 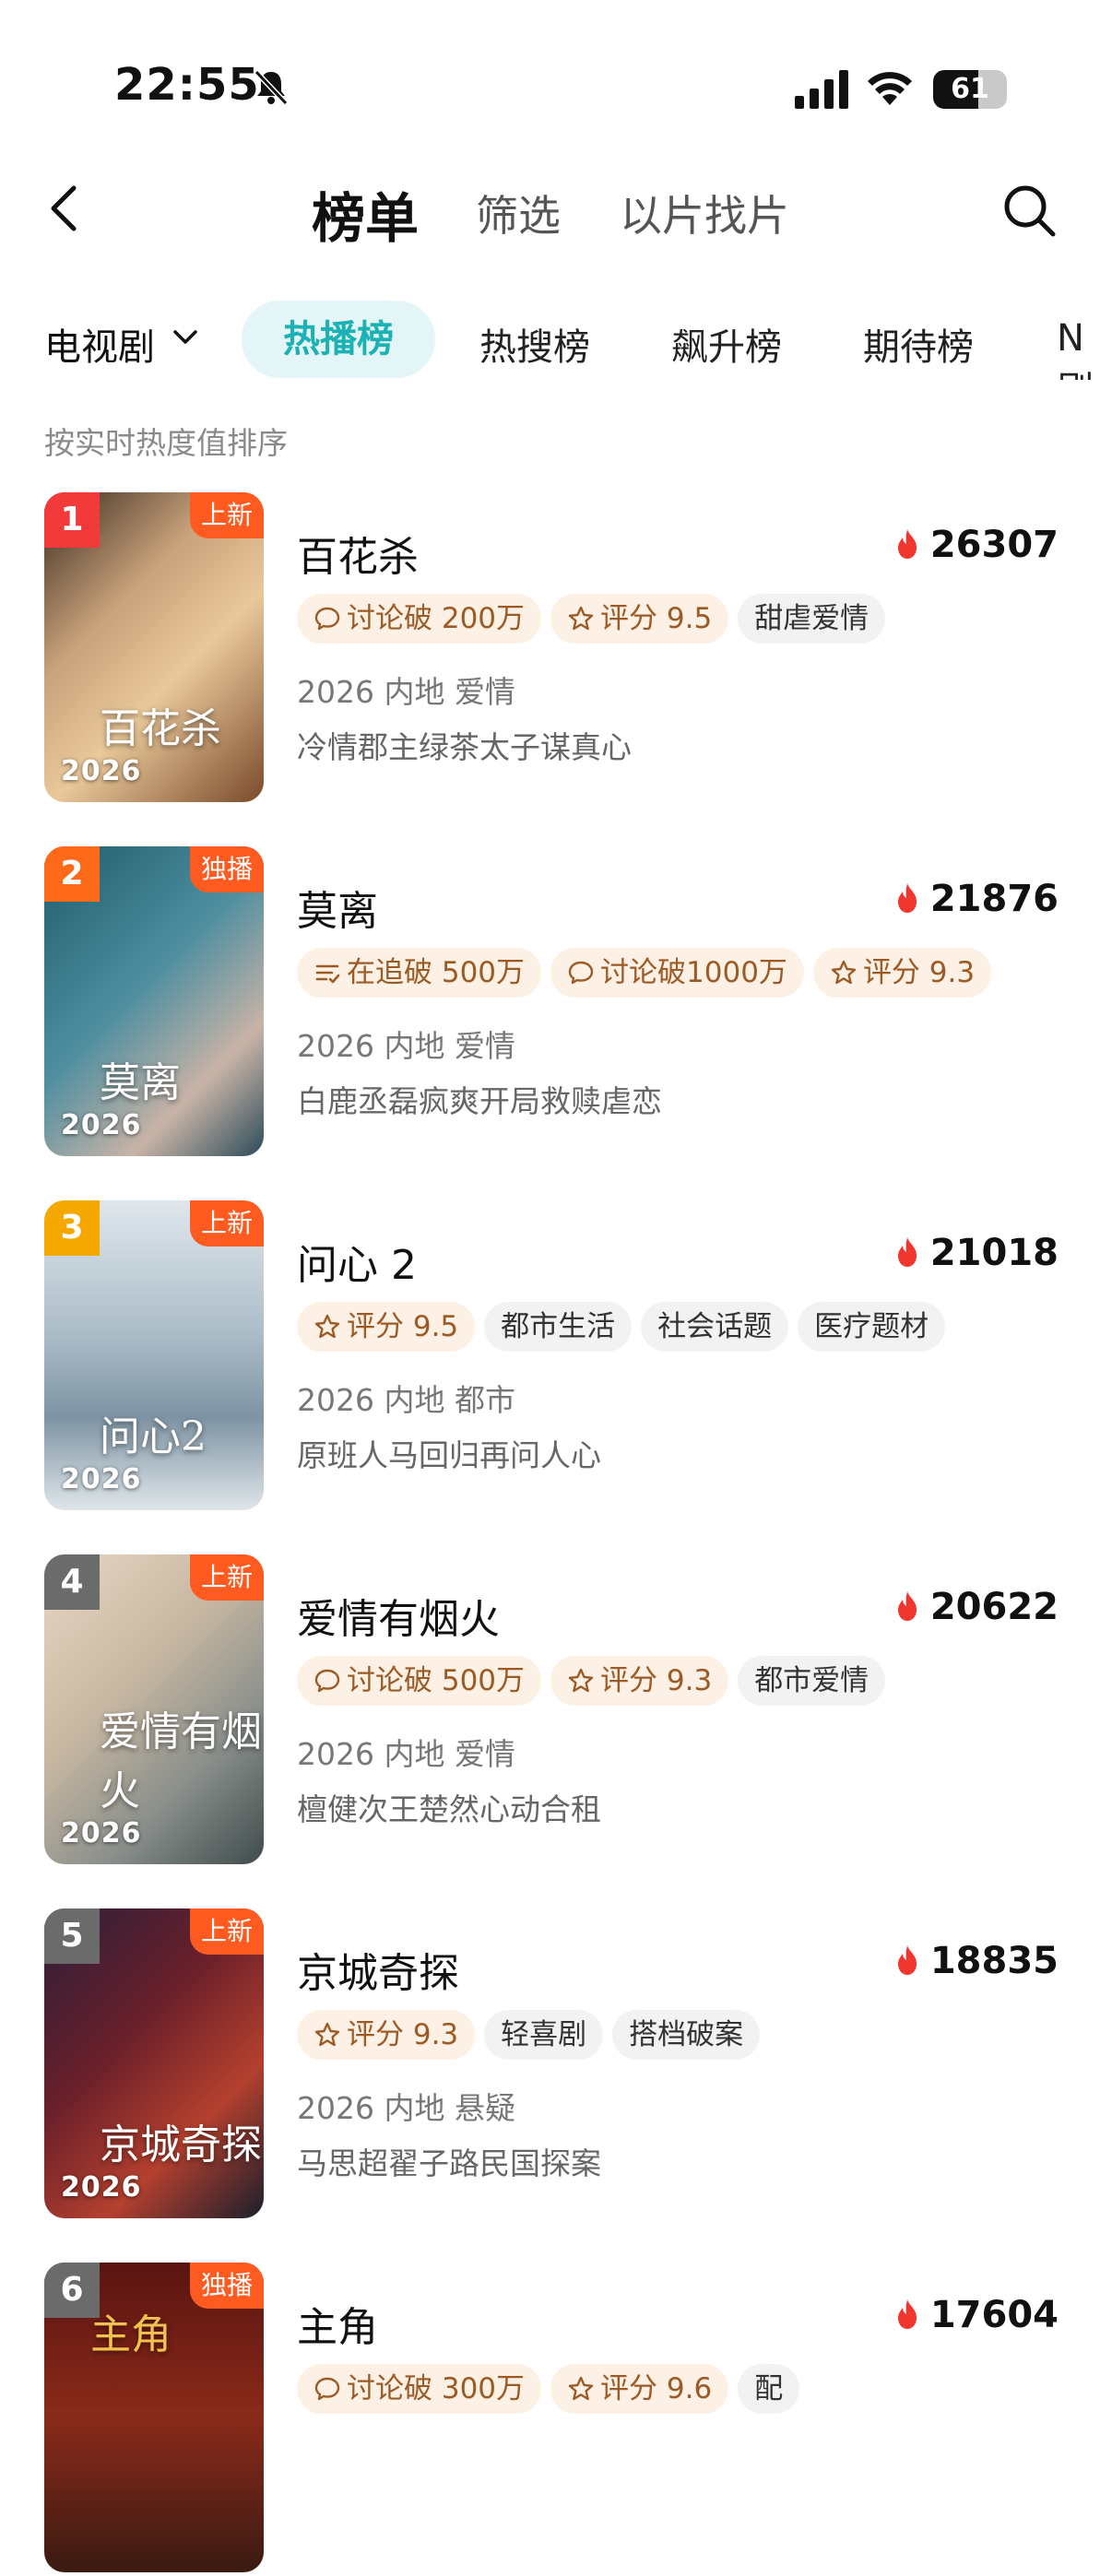 What do you see at coordinates (181, 1761) in the screenshot?
I see `poster-title: 爱情有烟火` at bounding box center [181, 1761].